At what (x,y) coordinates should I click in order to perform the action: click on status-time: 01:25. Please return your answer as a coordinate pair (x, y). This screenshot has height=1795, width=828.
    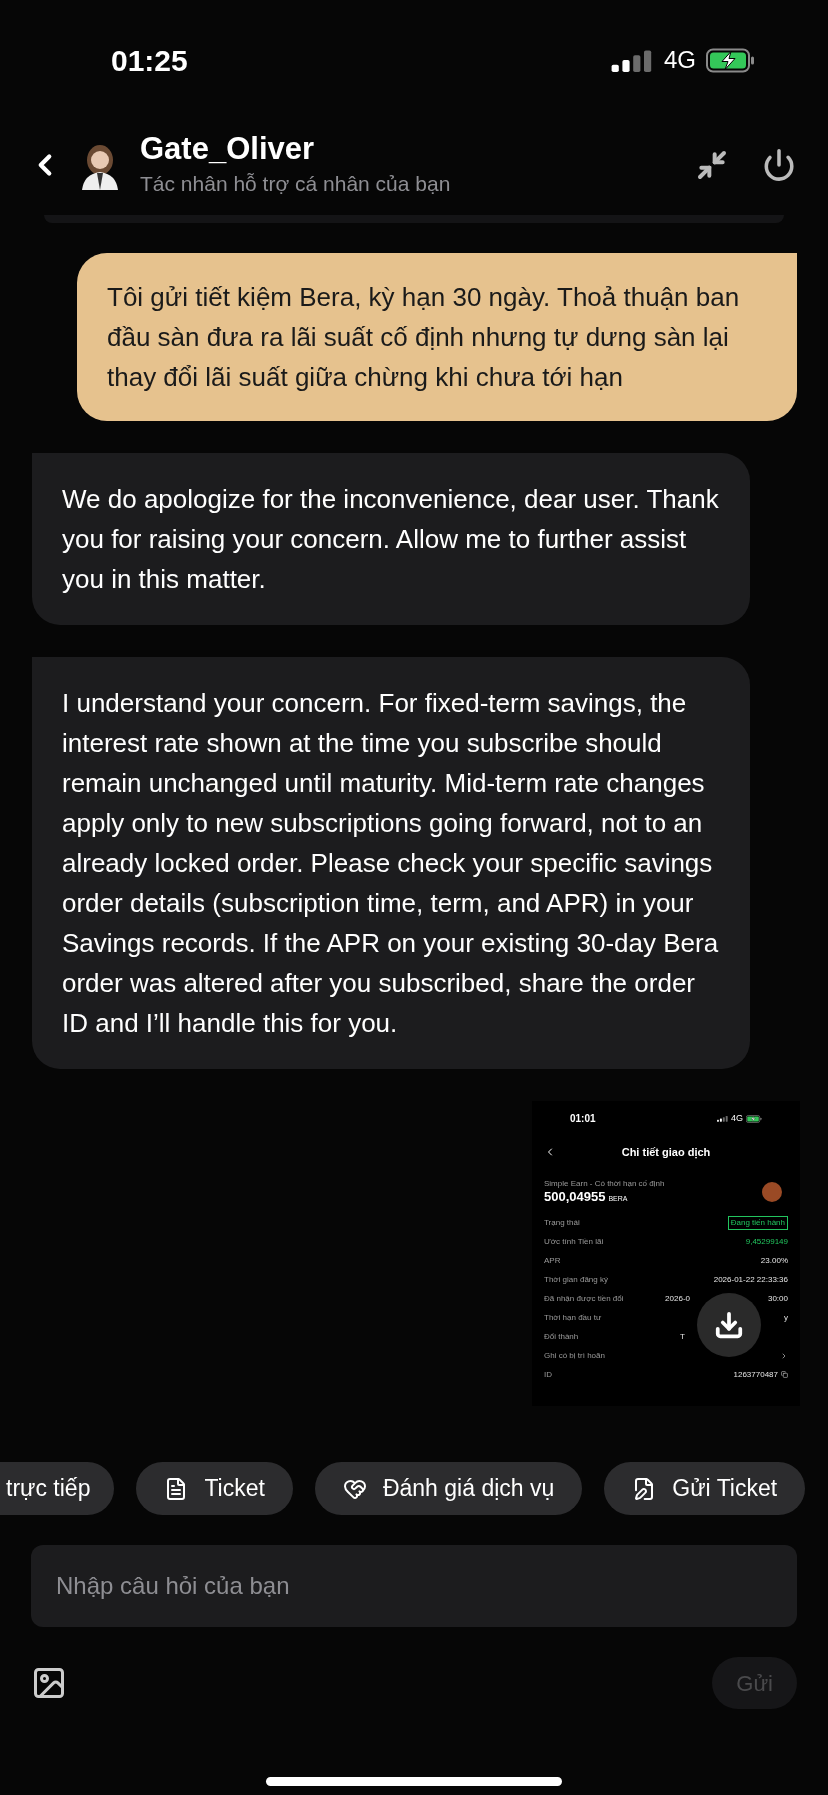
    Looking at the image, I should click on (149, 60).